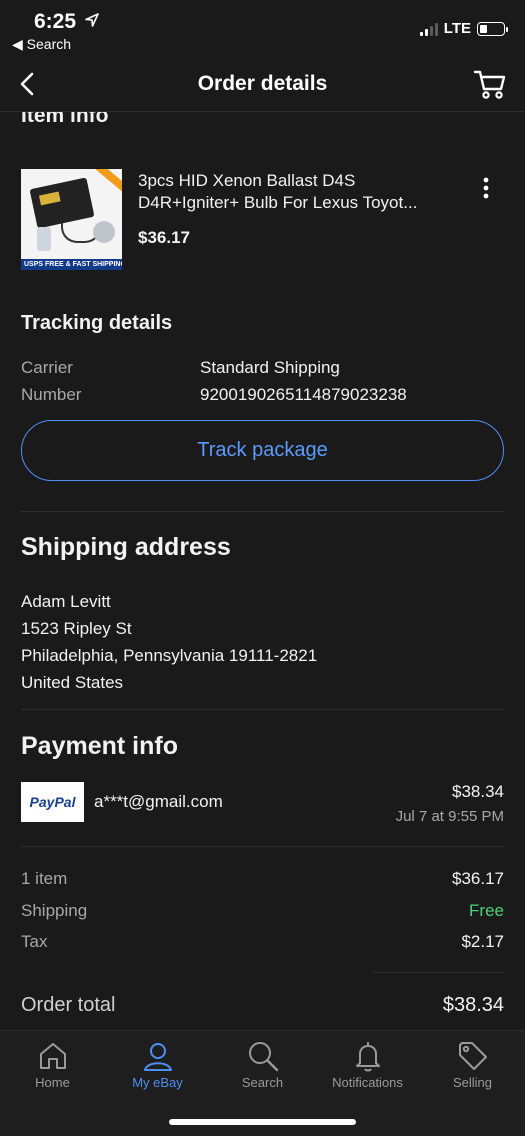 The image size is (525, 1136). Describe the element at coordinates (47, 367) in the screenshot. I see `carrier-label: Carrier` at that location.